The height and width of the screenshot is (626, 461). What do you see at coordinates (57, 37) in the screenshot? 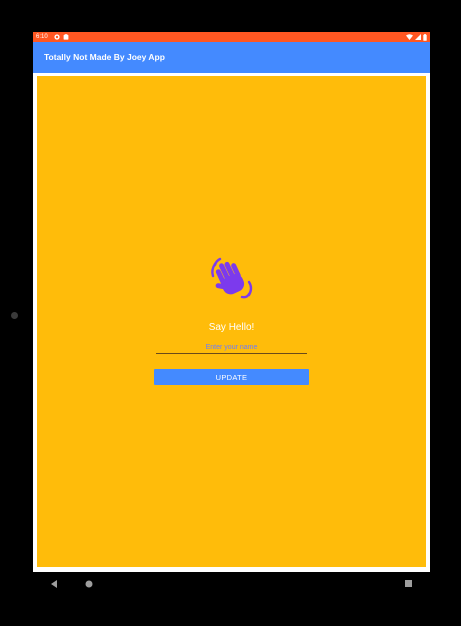
I see `notification-icon` at bounding box center [57, 37].